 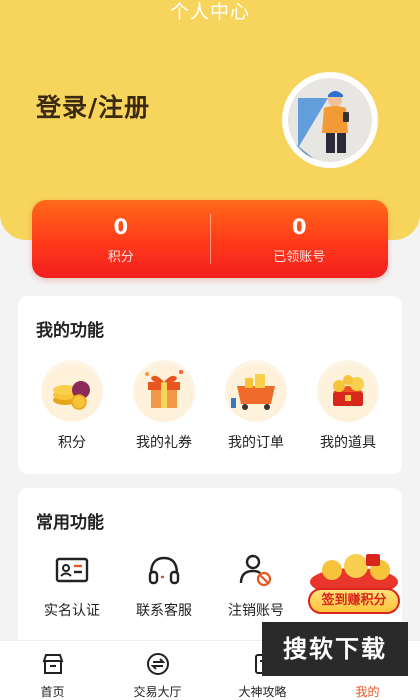 I want to click on func-item-props: 我的道具, so click(x=348, y=406).